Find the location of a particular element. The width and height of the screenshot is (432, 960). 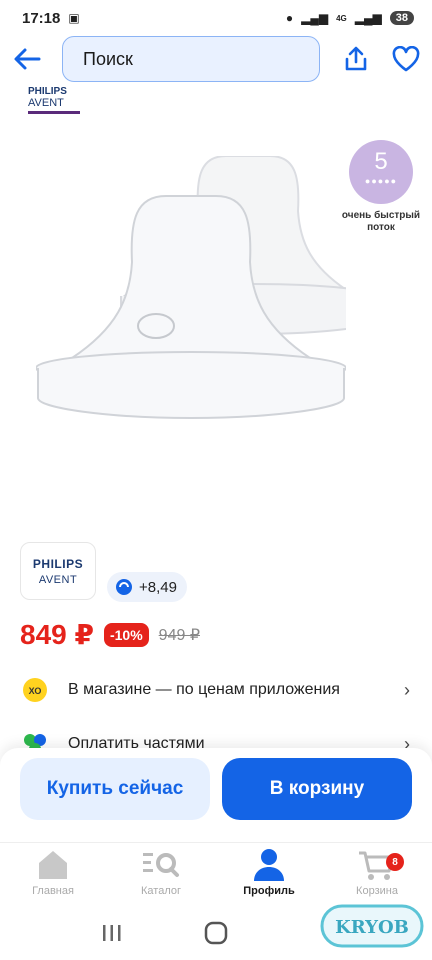

nav-home-label: Главная is located at coordinates (53, 891).